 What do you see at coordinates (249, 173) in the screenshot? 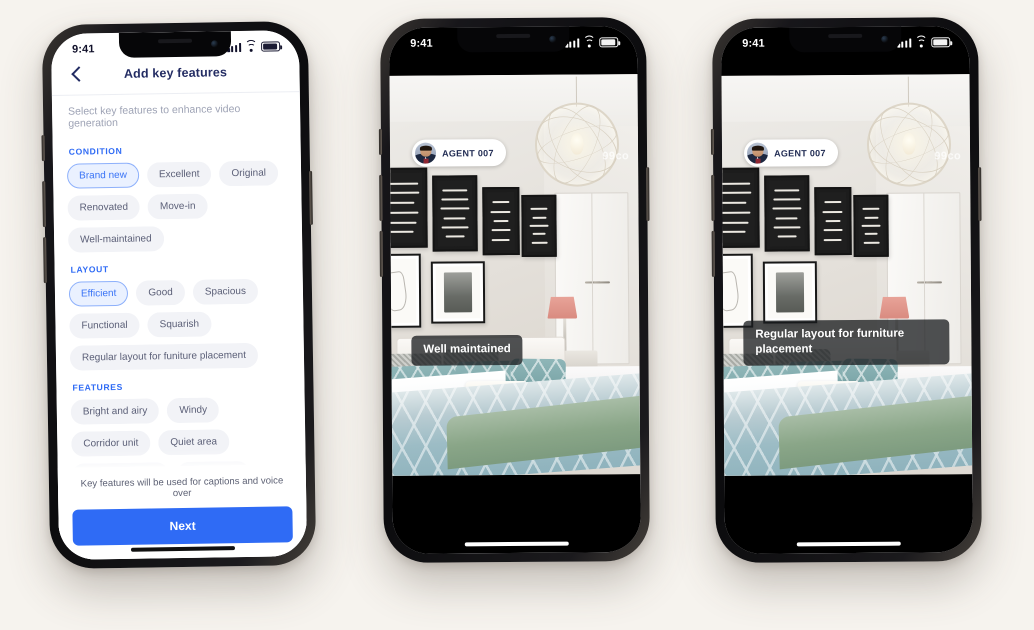
I see `chip-original: Original` at bounding box center [249, 173].